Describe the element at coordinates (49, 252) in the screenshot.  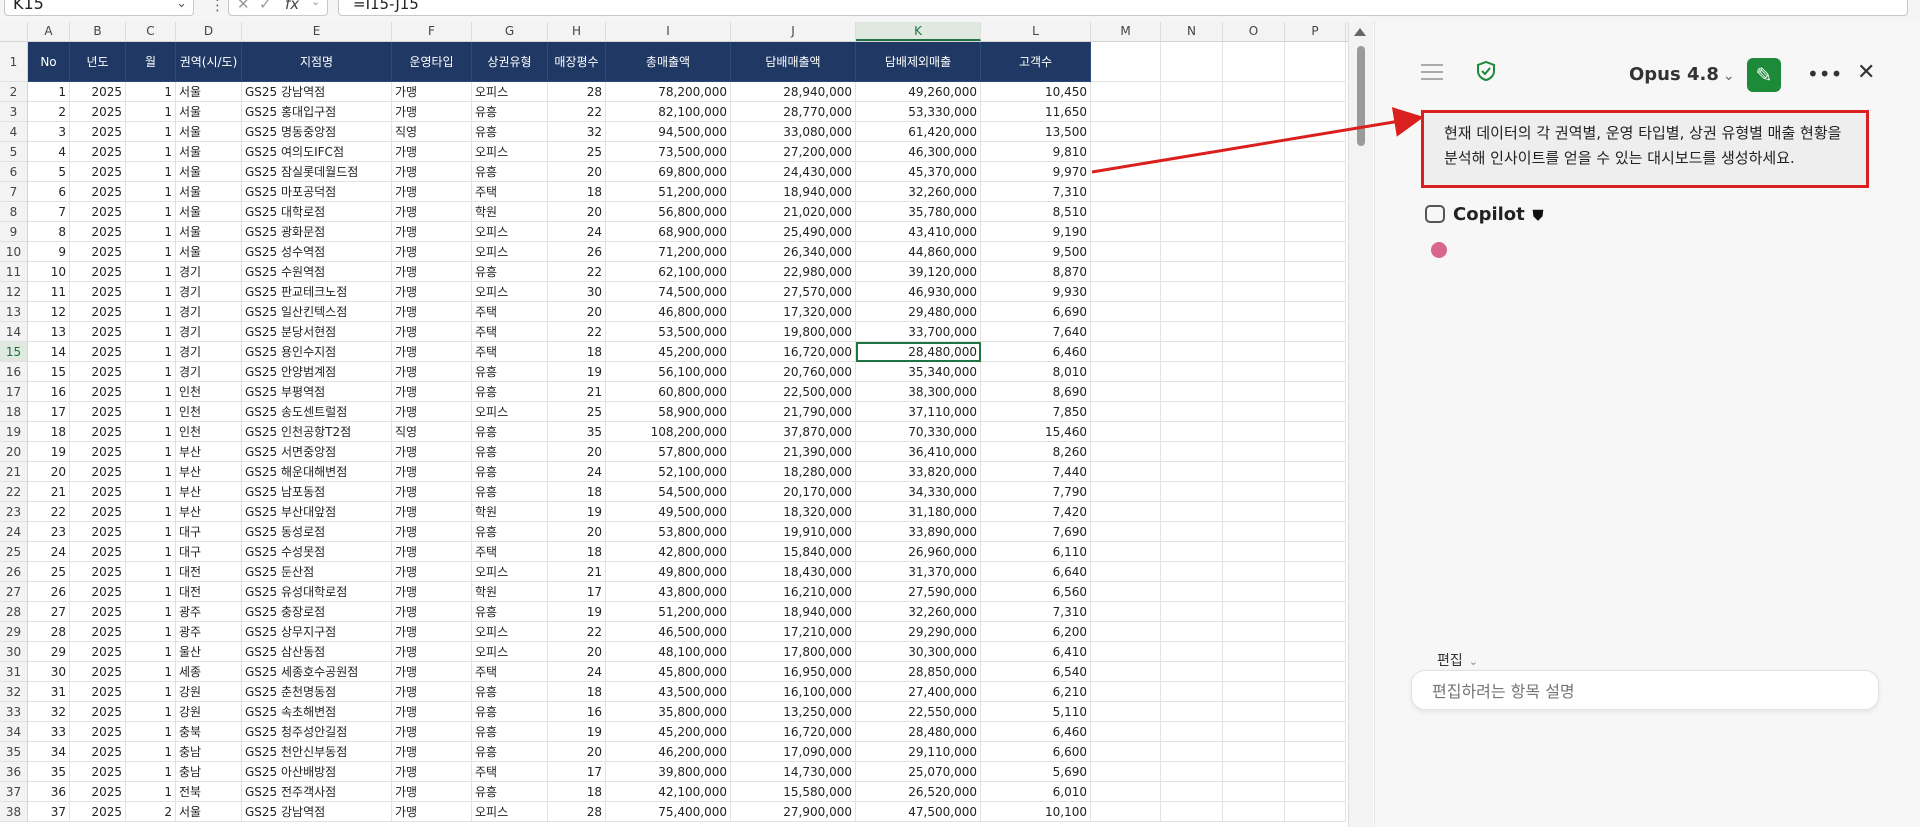
I see `table-cell: 9` at that location.